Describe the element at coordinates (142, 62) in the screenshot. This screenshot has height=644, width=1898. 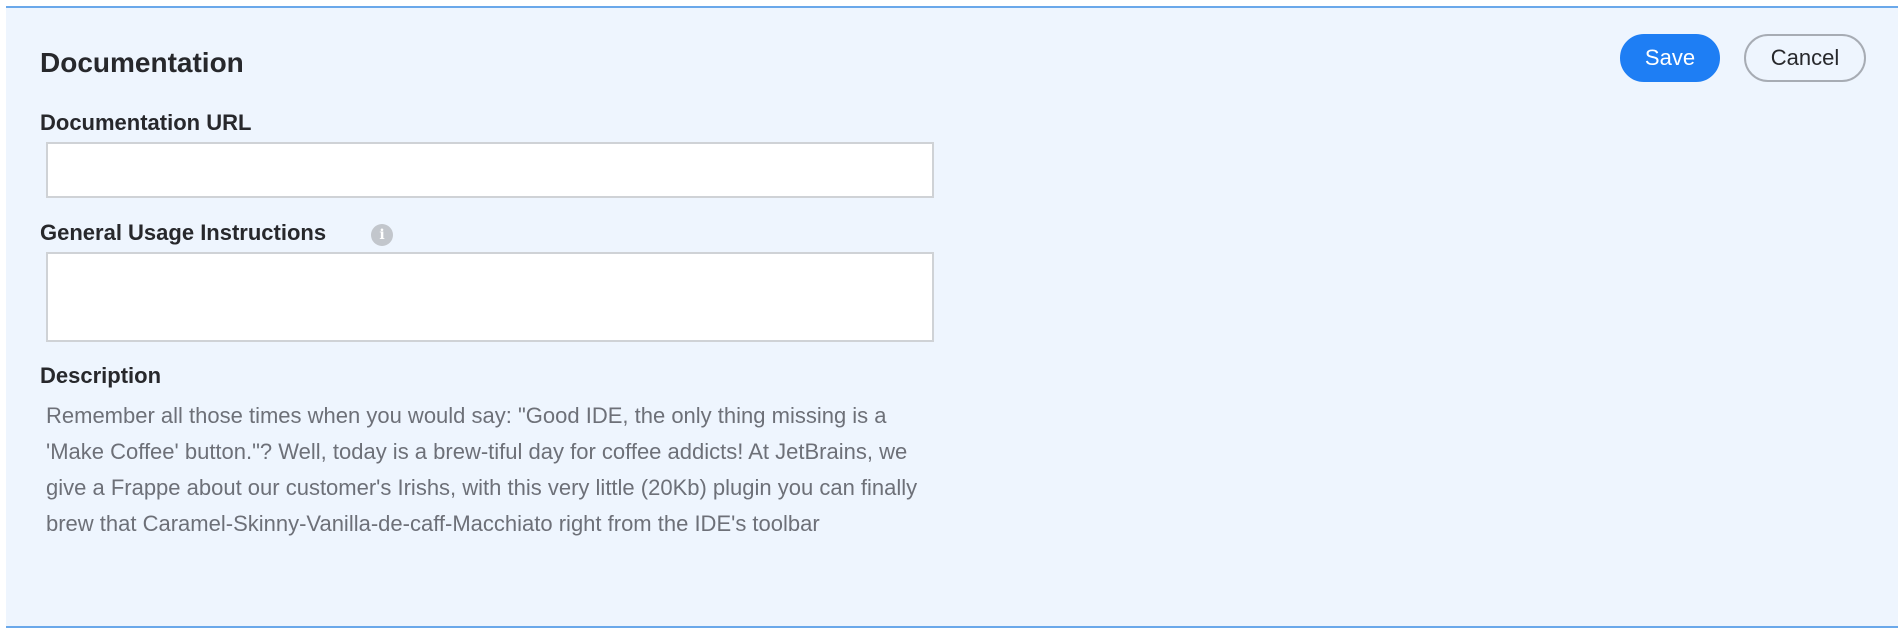
I see `section-title: Documentation` at that location.